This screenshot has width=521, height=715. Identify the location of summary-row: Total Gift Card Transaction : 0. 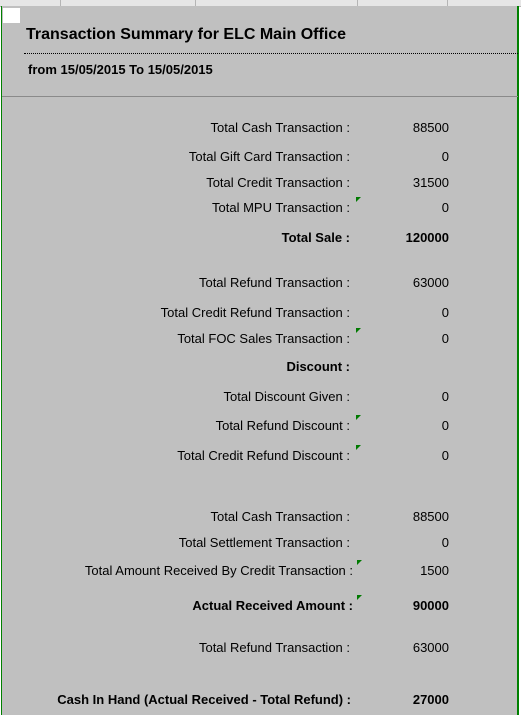
(260, 157).